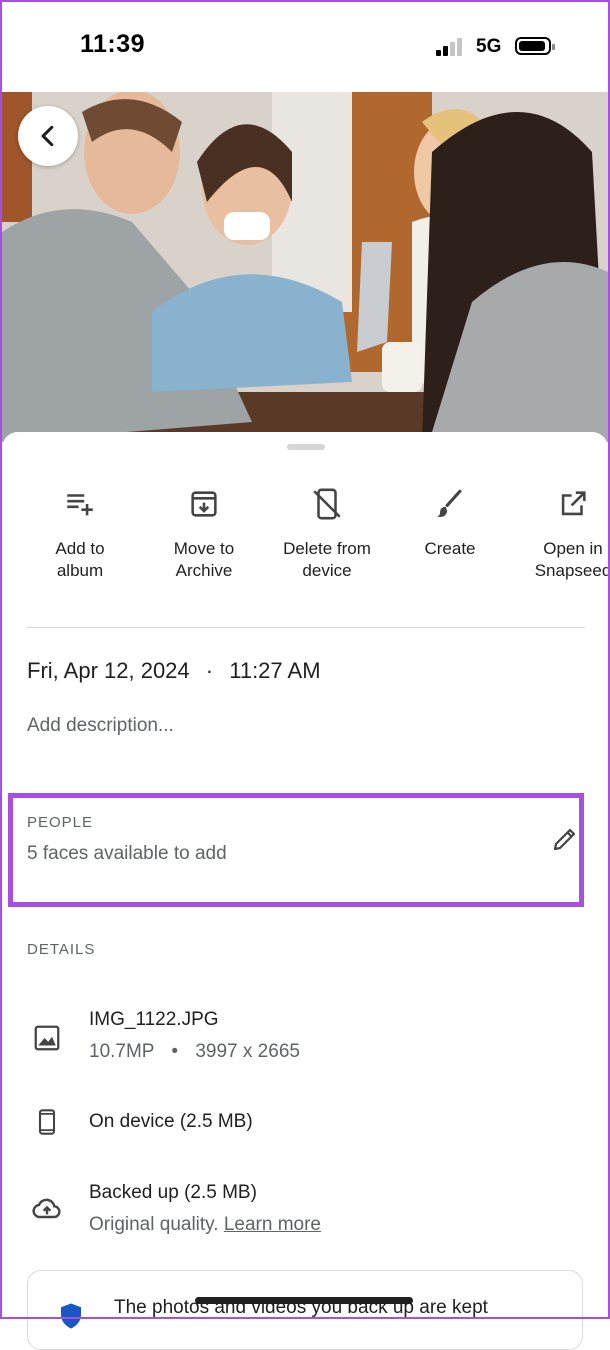 This screenshot has height=1350, width=610. What do you see at coordinates (306, 627) in the screenshot?
I see `divider` at bounding box center [306, 627].